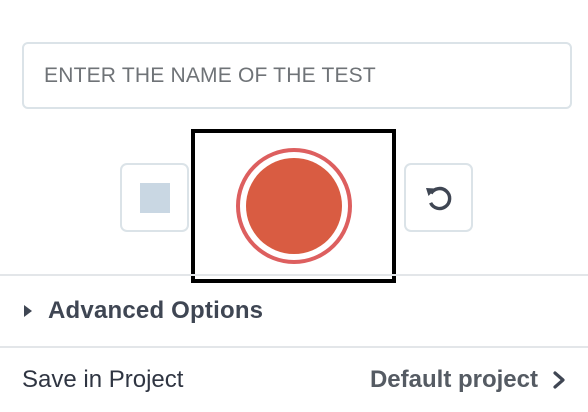 Image resolution: width=588 pixels, height=412 pixels. I want to click on record-button, so click(293, 206).